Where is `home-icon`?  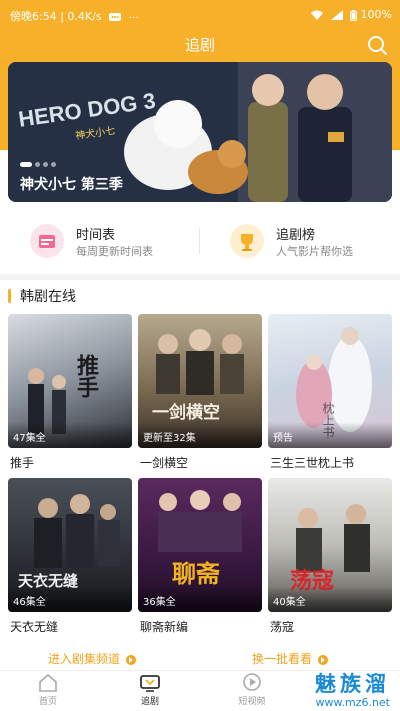 home-icon is located at coordinates (48, 682).